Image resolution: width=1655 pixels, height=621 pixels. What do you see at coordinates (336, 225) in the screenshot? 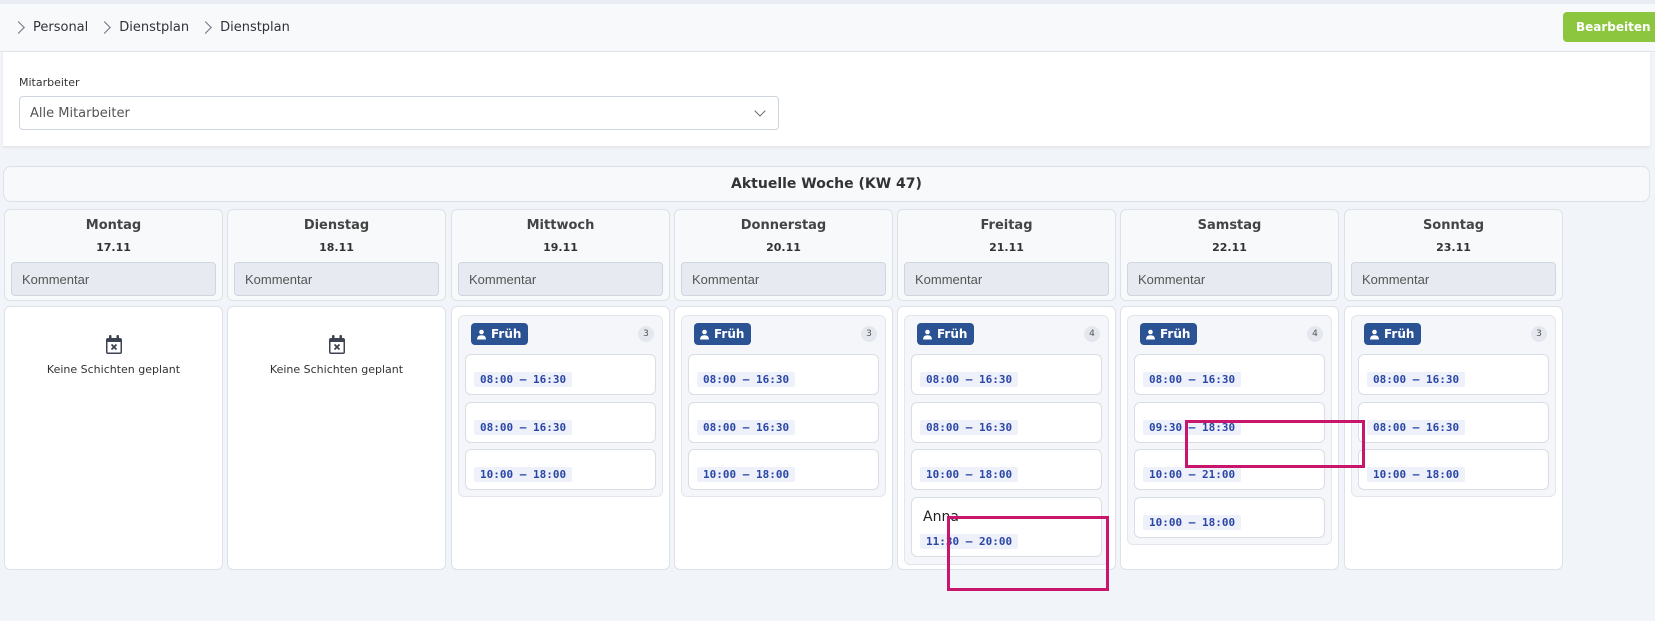
I see `day-name: Dienstag` at bounding box center [336, 225].